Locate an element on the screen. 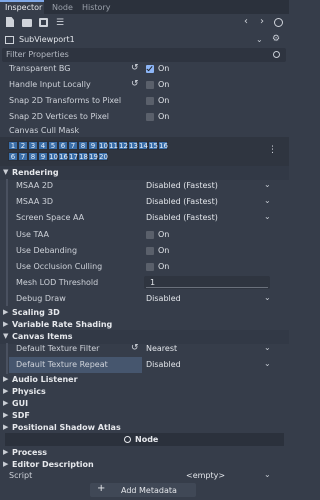 Image resolution: width=320 pixels, height=500 pixels. prop-handle-input-locally: Handle Input Locally ↺ On is located at coordinates (144, 85).